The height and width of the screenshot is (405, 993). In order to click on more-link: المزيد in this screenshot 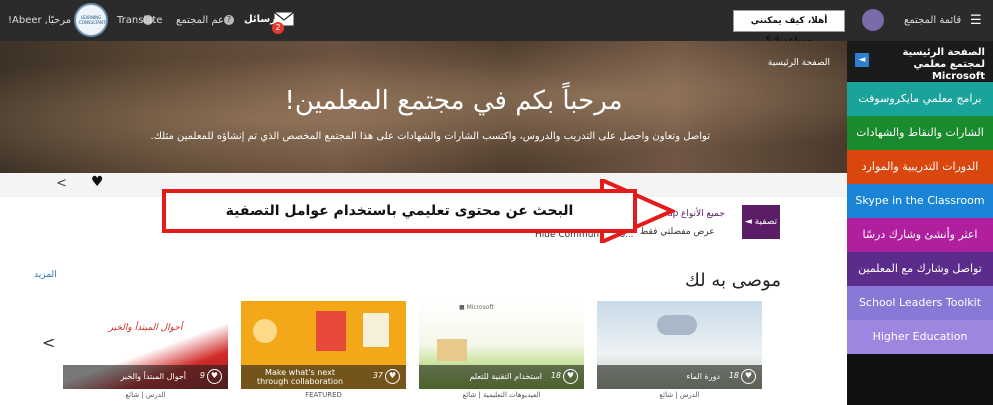, I will do `click(45, 275)`.